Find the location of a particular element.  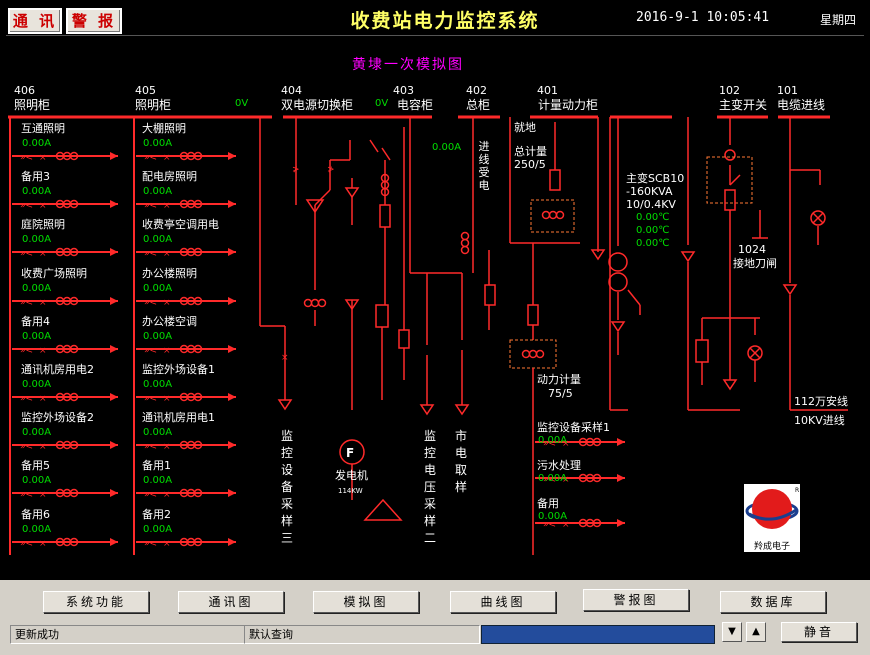

panel-405-number: 405 is located at coordinates (145, 90).